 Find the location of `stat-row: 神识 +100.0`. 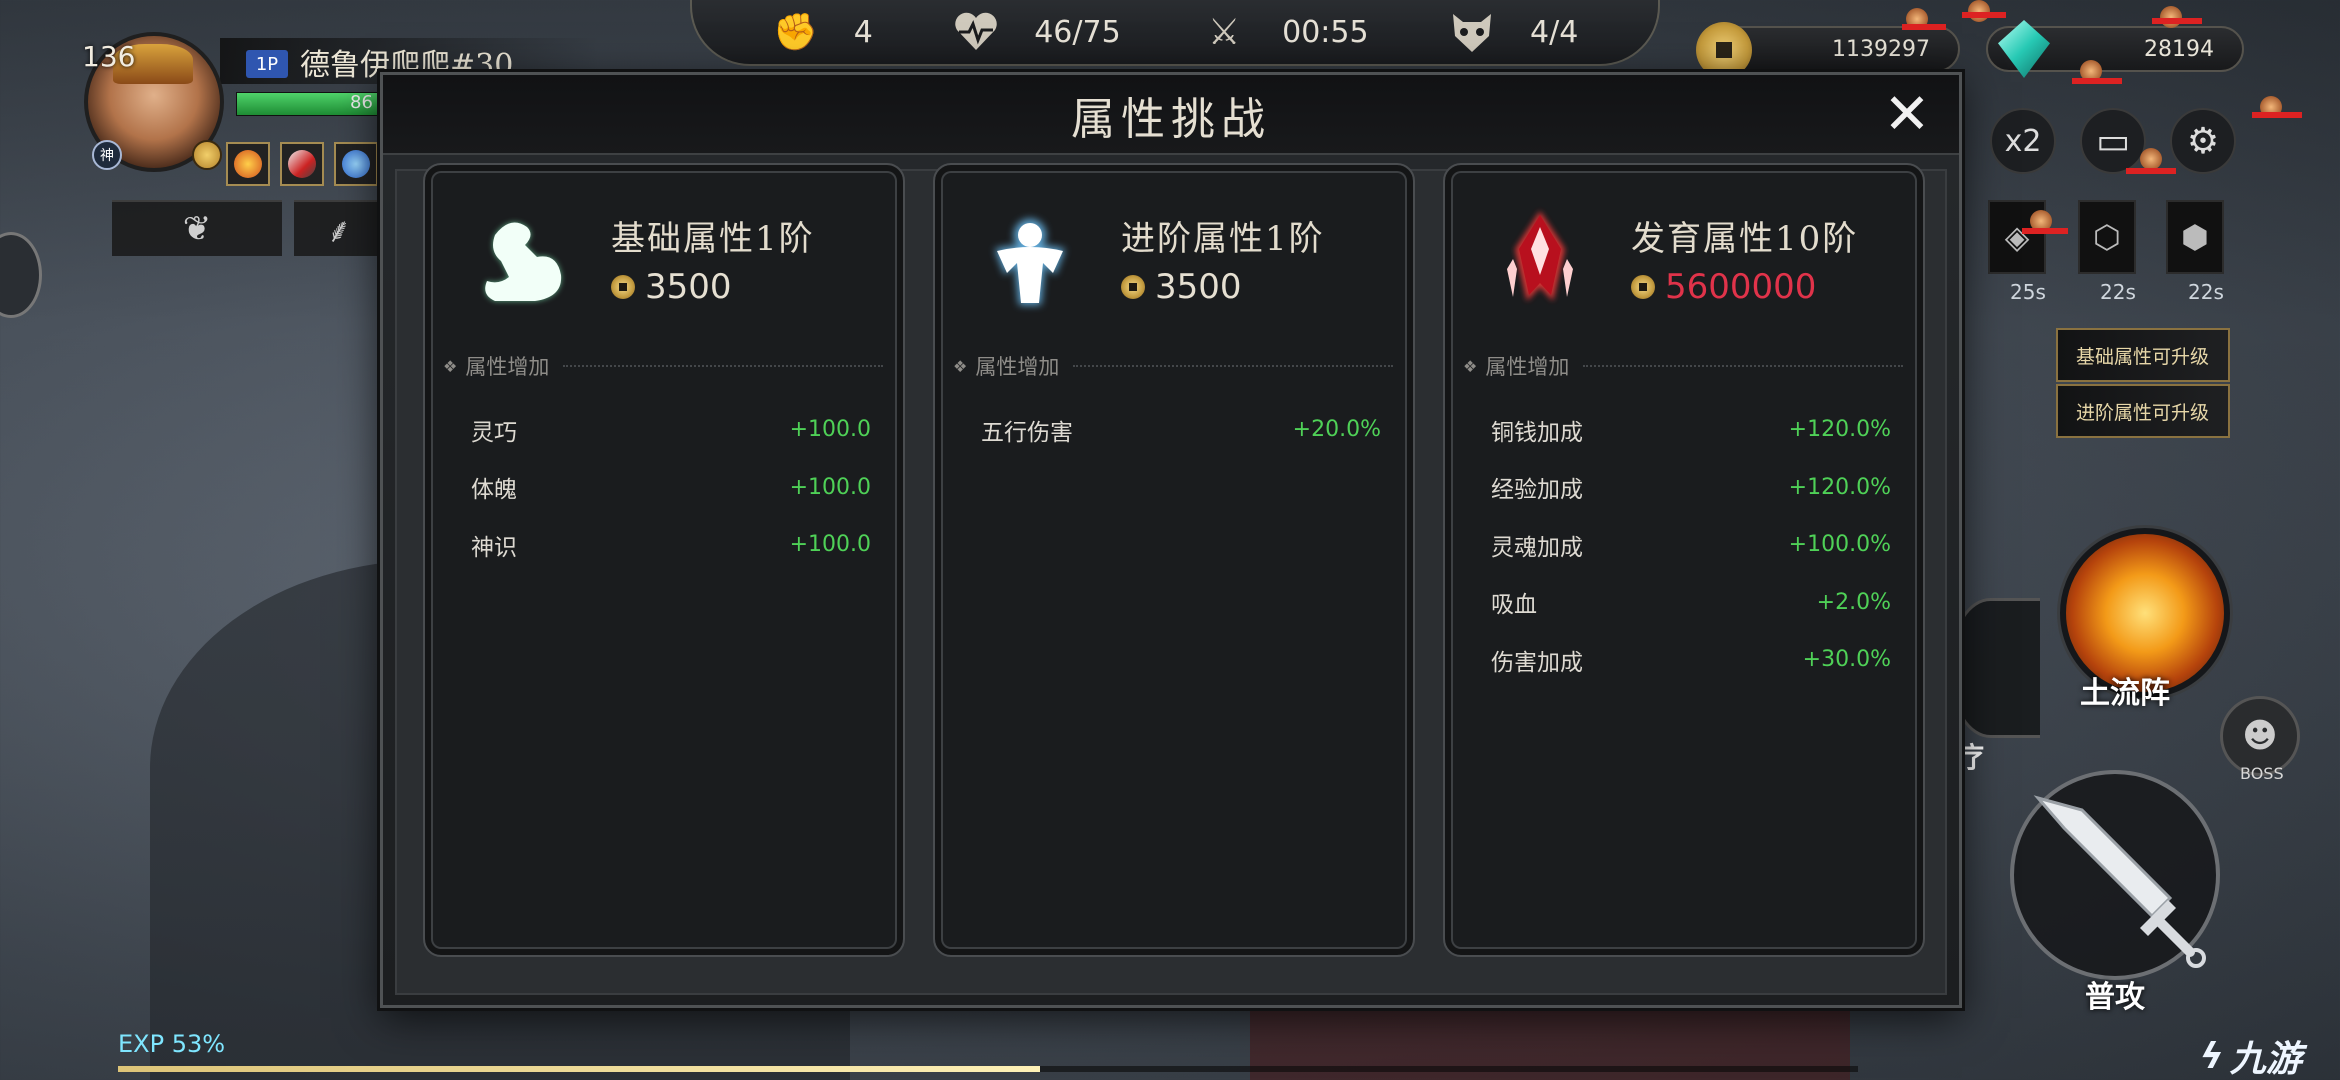

stat-row: 神识 +100.0 is located at coordinates (671, 545).